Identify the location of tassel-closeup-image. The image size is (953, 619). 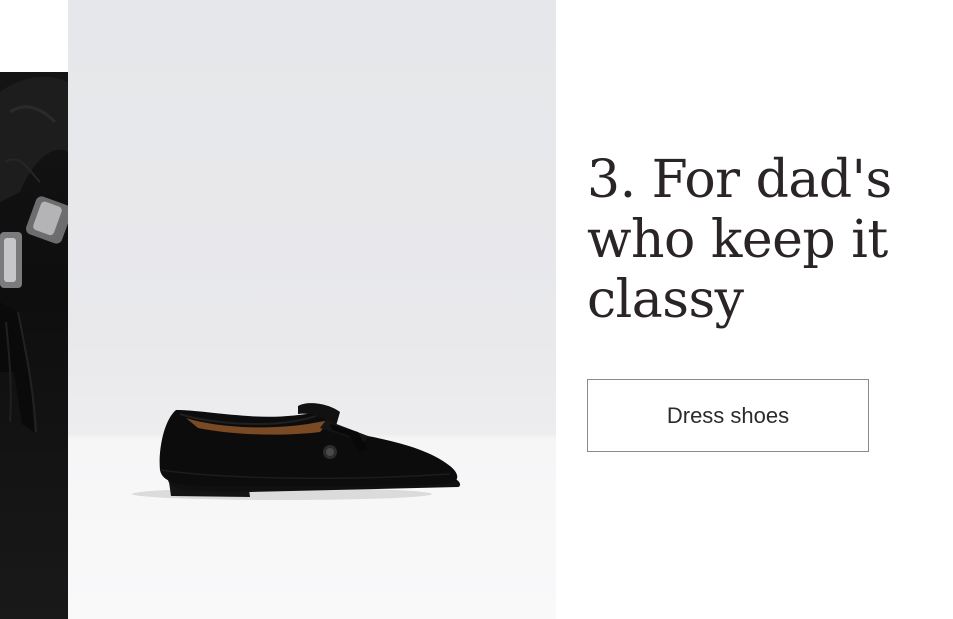
(34, 345).